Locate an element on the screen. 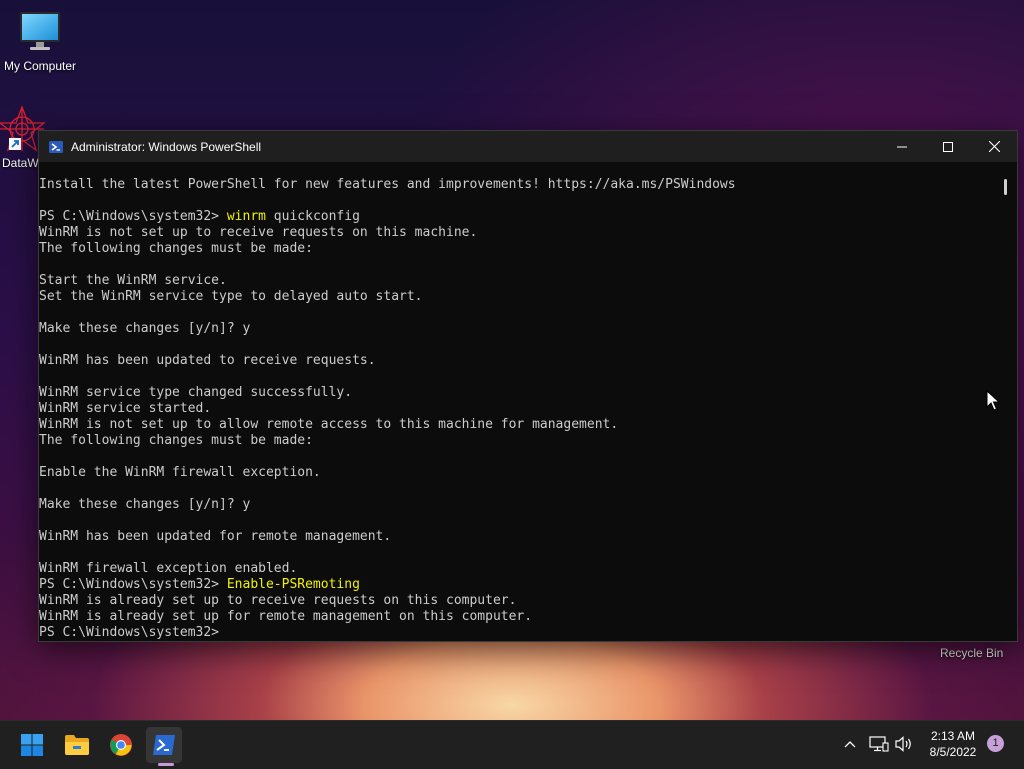 The width and height of the screenshot is (1024, 769). minimize-button is located at coordinates (902, 146).